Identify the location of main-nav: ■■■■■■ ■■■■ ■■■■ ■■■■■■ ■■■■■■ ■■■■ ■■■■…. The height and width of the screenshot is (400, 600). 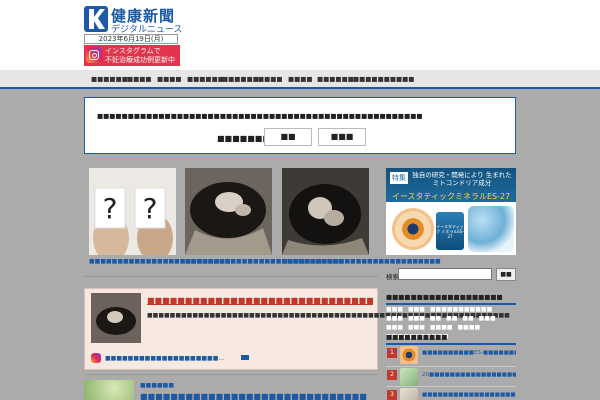
(300, 79).